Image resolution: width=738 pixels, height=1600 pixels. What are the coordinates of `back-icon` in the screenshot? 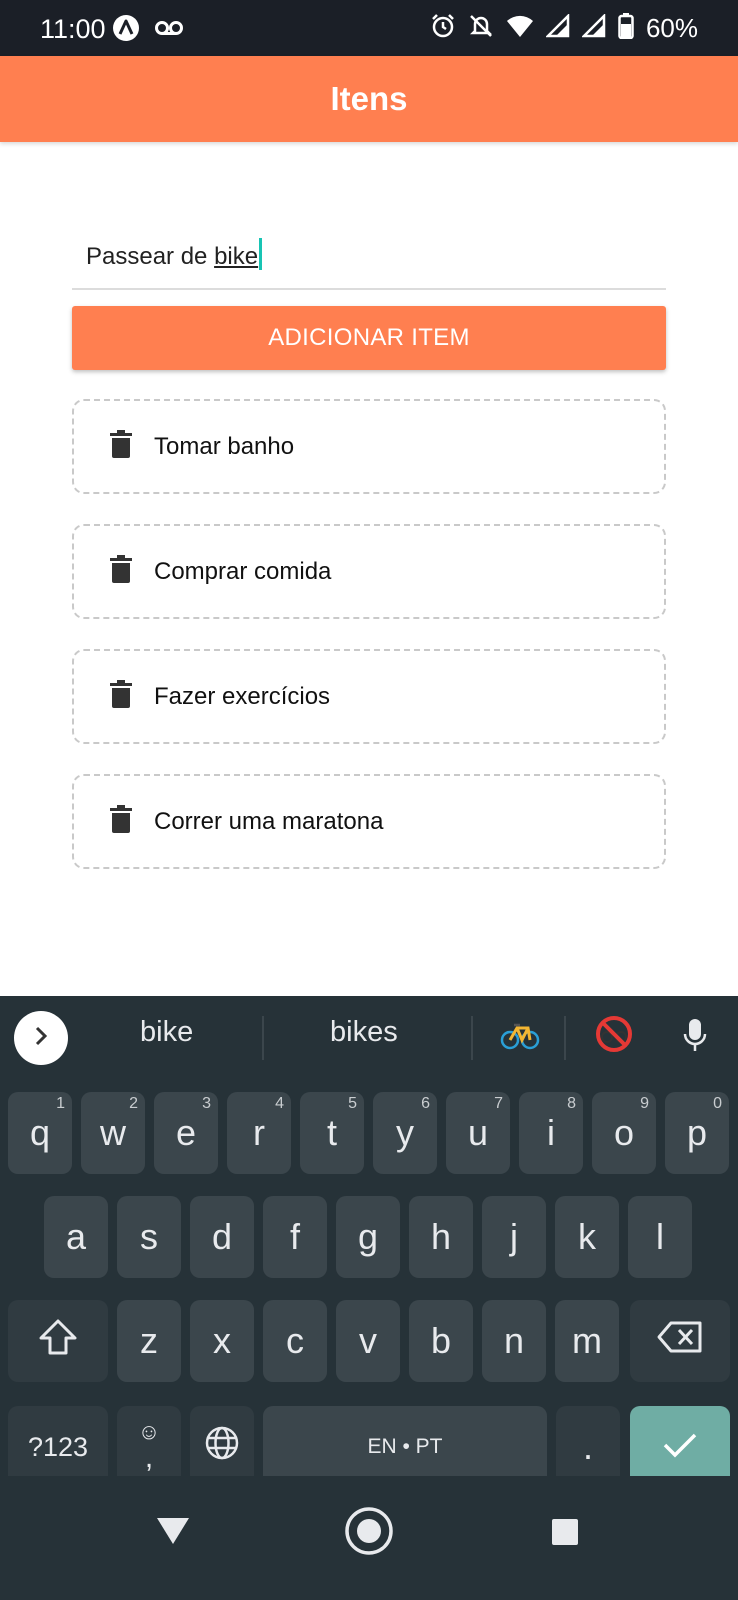 It's located at (173, 1533).